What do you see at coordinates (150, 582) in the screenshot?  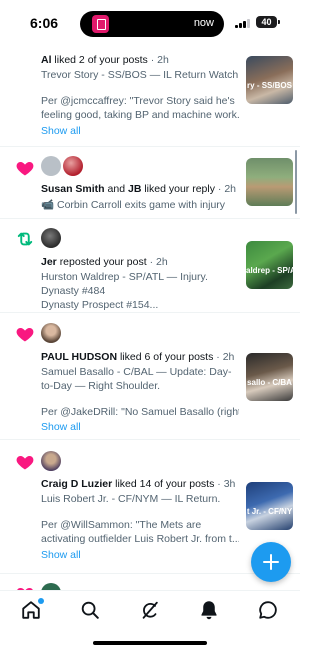 I see `notification-item` at bounding box center [150, 582].